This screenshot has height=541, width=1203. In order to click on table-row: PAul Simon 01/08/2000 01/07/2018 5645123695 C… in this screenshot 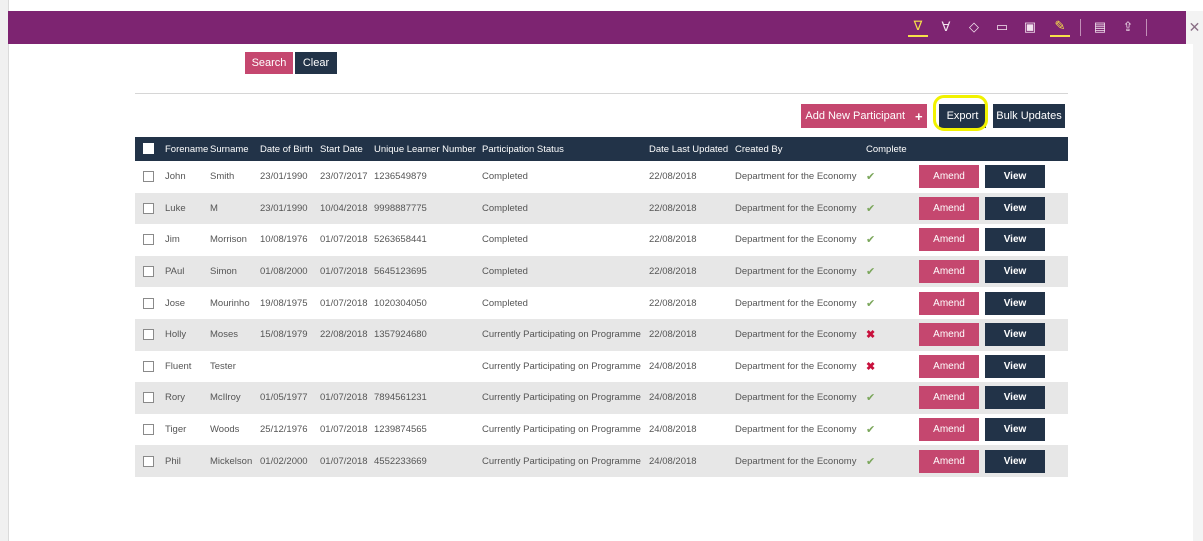, I will do `click(601, 271)`.